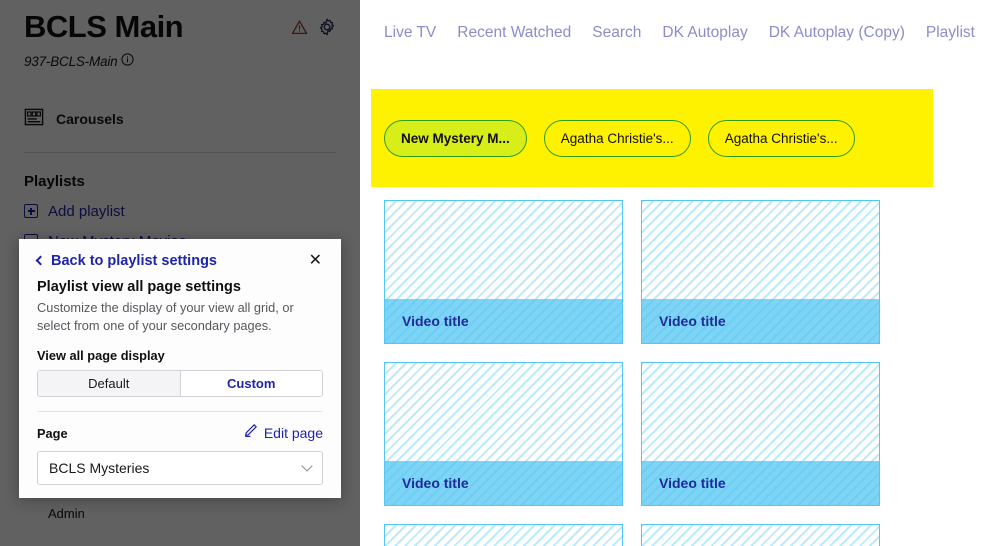  What do you see at coordinates (40, 260) in the screenshot?
I see `chevron-left-icon` at bounding box center [40, 260].